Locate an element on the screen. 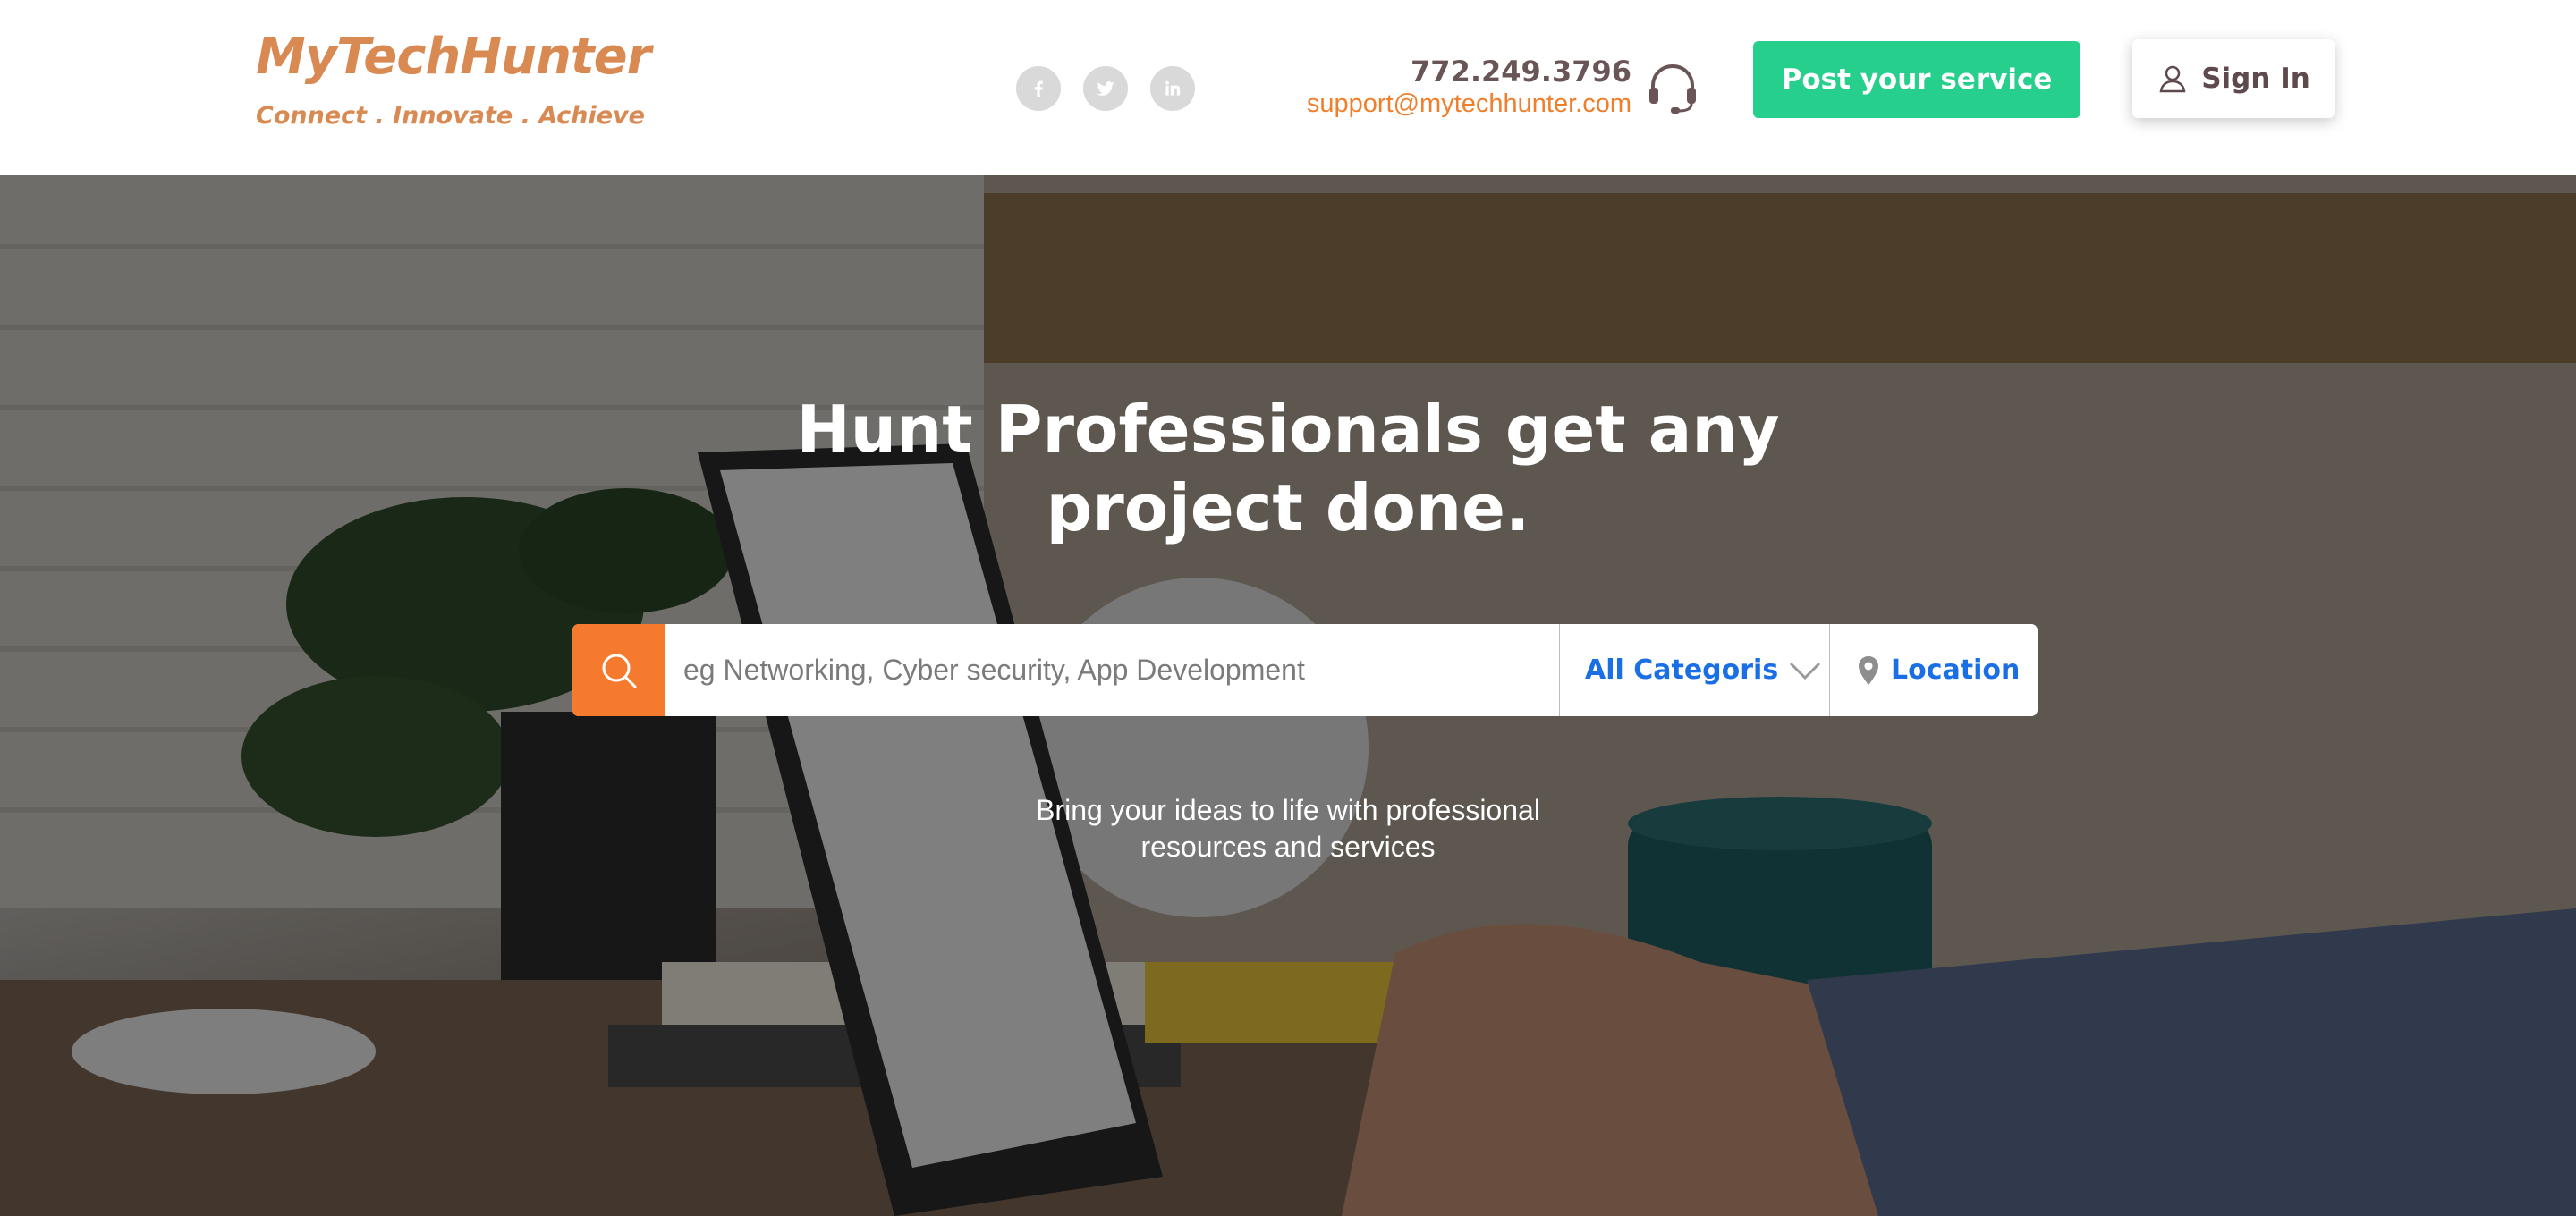 The height and width of the screenshot is (1216, 2576). category-select-label: All Categoris is located at coordinates (1682, 670).